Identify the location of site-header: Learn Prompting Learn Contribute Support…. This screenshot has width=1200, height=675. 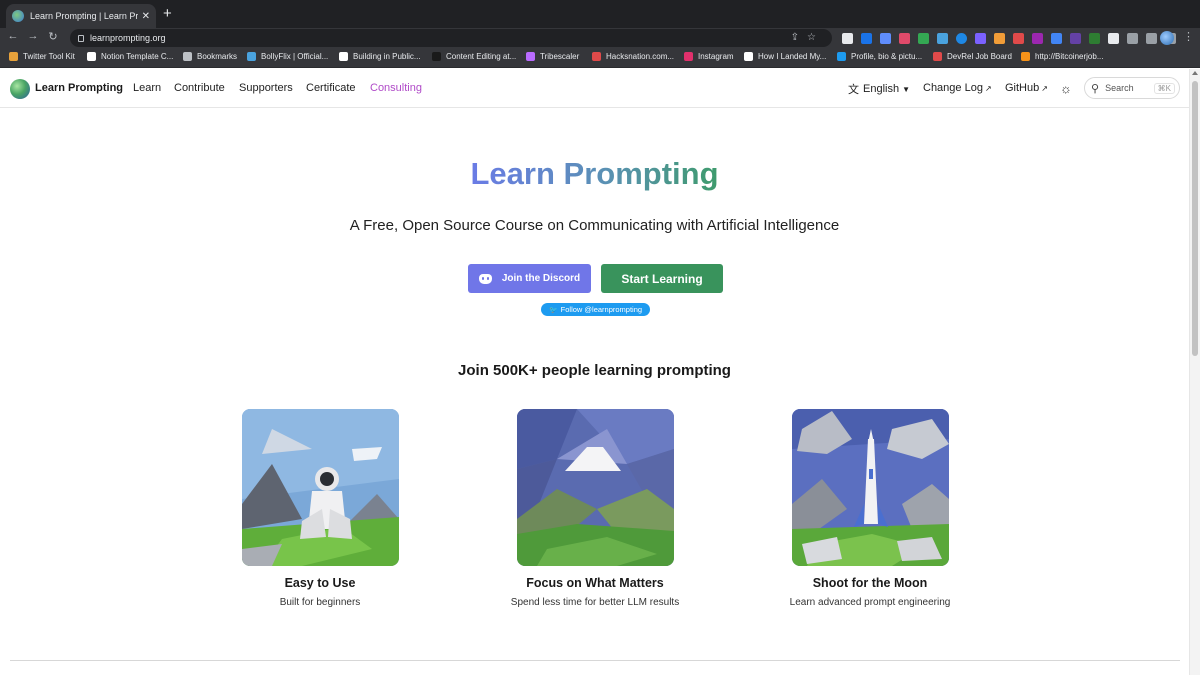
(594, 88).